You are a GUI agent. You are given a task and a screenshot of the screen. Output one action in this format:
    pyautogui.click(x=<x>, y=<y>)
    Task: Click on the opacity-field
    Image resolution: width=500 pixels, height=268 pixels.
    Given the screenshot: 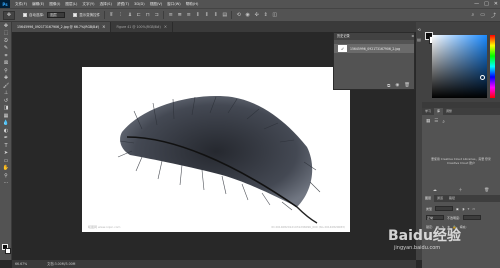 What is the action you would take?
    pyautogui.click(x=472, y=217)
    